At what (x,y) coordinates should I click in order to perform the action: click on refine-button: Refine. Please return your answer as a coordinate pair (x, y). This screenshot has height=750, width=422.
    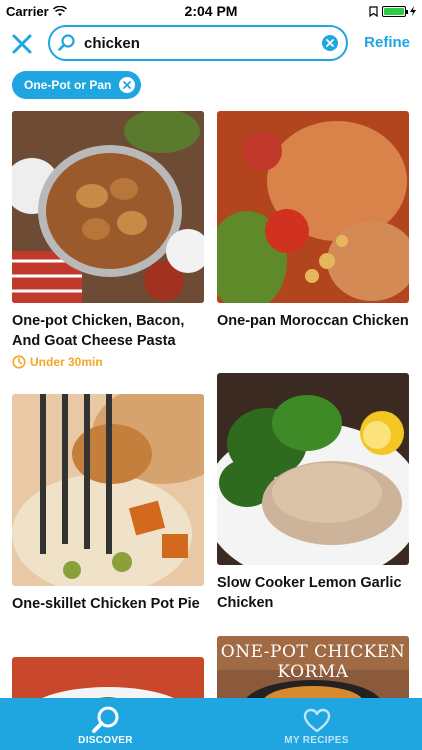
    Looking at the image, I should click on (387, 42).